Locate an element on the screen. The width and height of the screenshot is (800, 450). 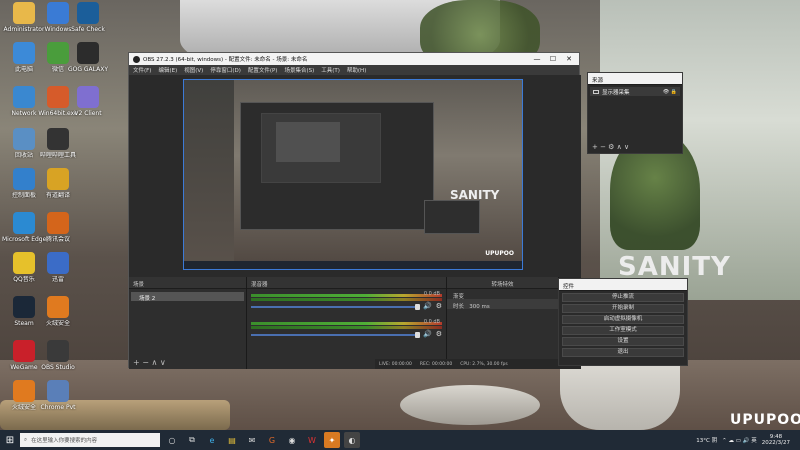
wallpaper-bowl is located at coordinates (470, 405).